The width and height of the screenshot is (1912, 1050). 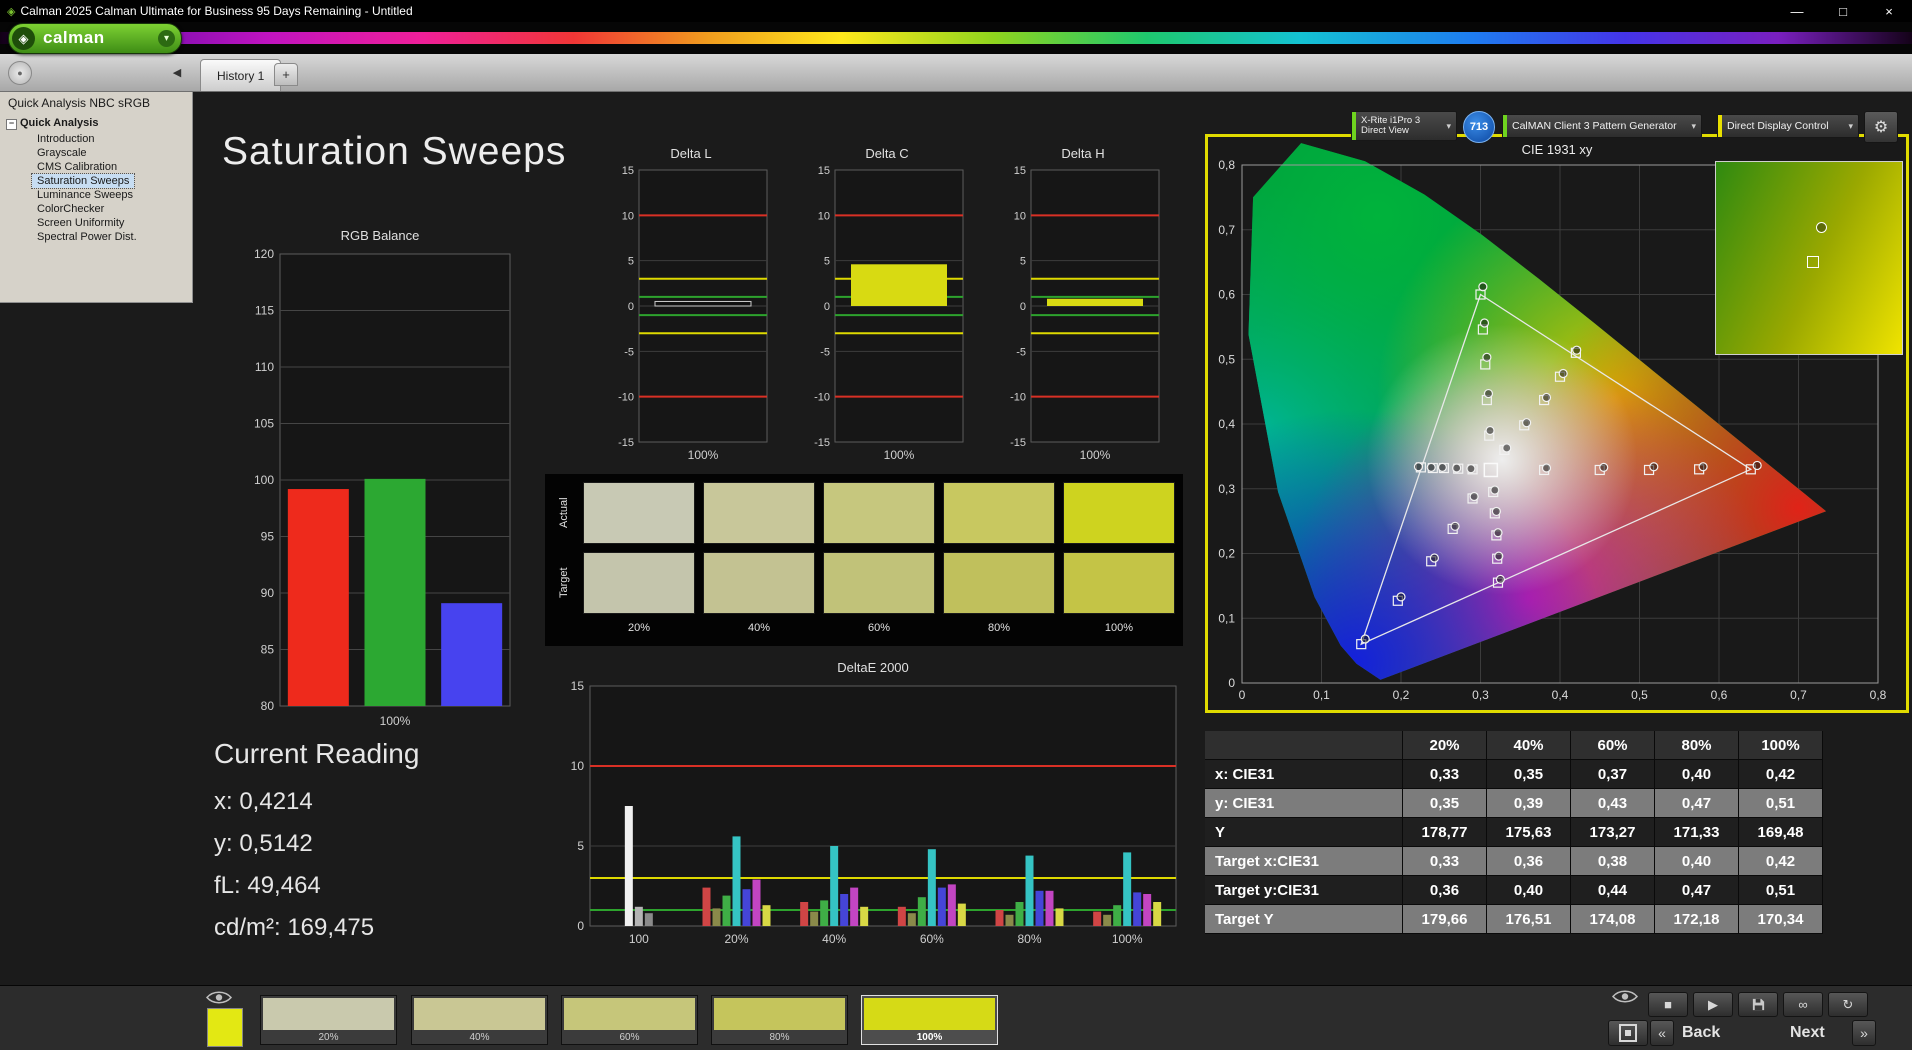 I want to click on swatch-col-label: 40%, so click(x=759, y=628).